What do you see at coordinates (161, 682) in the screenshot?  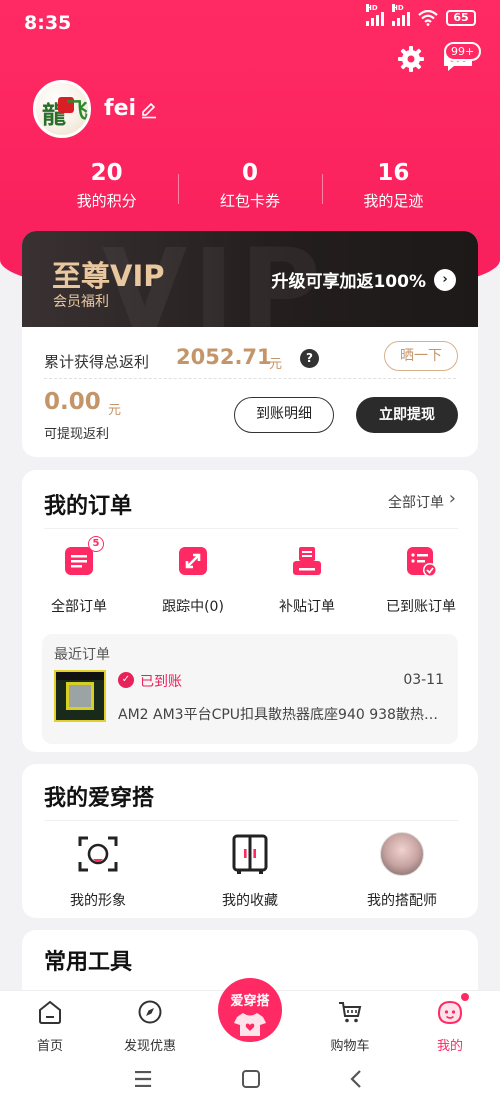 I see `order-status: 已到账` at bounding box center [161, 682].